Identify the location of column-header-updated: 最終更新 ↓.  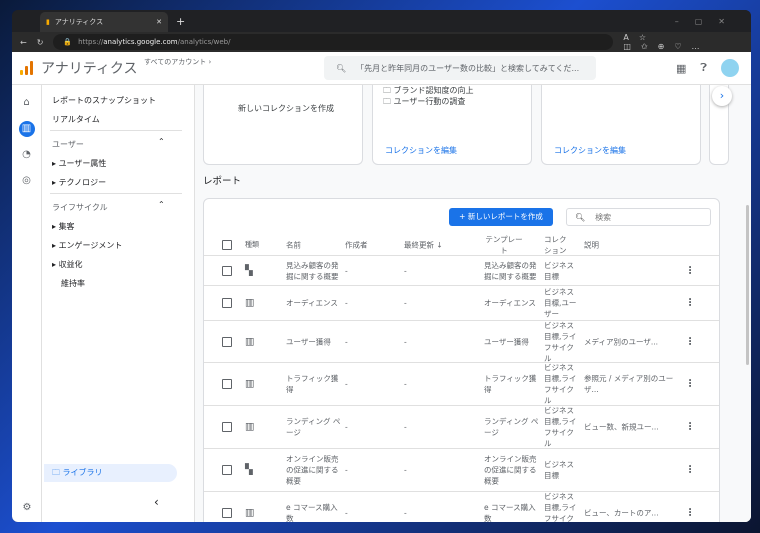
(423, 244).